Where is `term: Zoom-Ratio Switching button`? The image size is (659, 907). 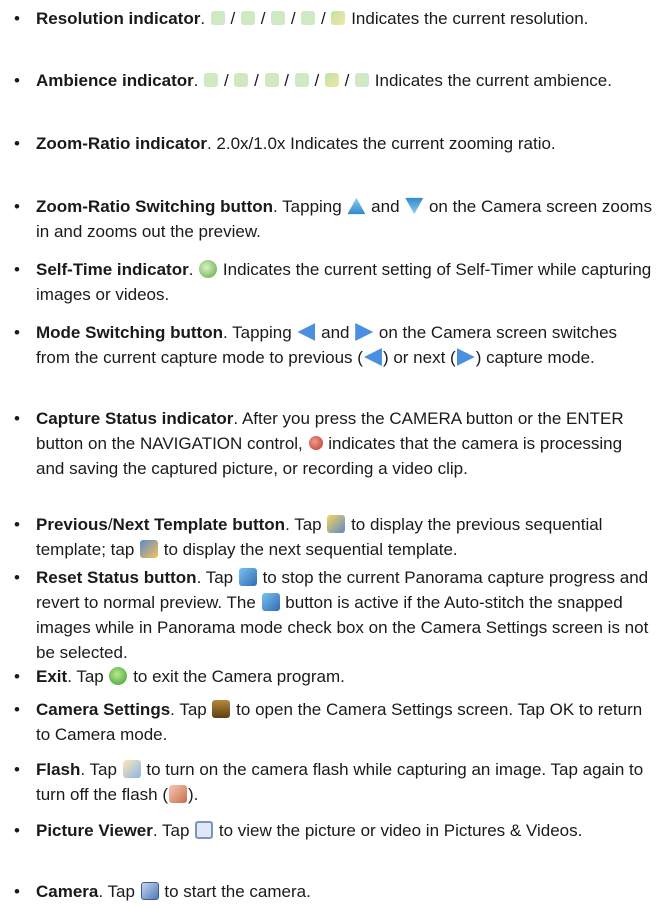 term: Zoom-Ratio Switching button is located at coordinates (155, 206).